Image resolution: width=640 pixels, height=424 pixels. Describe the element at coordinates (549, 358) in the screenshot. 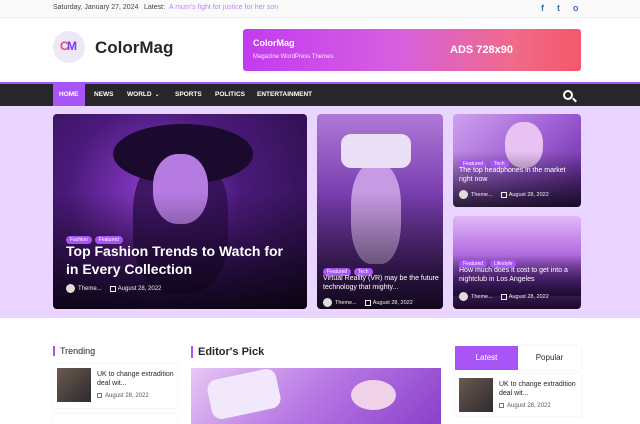

I see `tab-popular: Popular` at that location.